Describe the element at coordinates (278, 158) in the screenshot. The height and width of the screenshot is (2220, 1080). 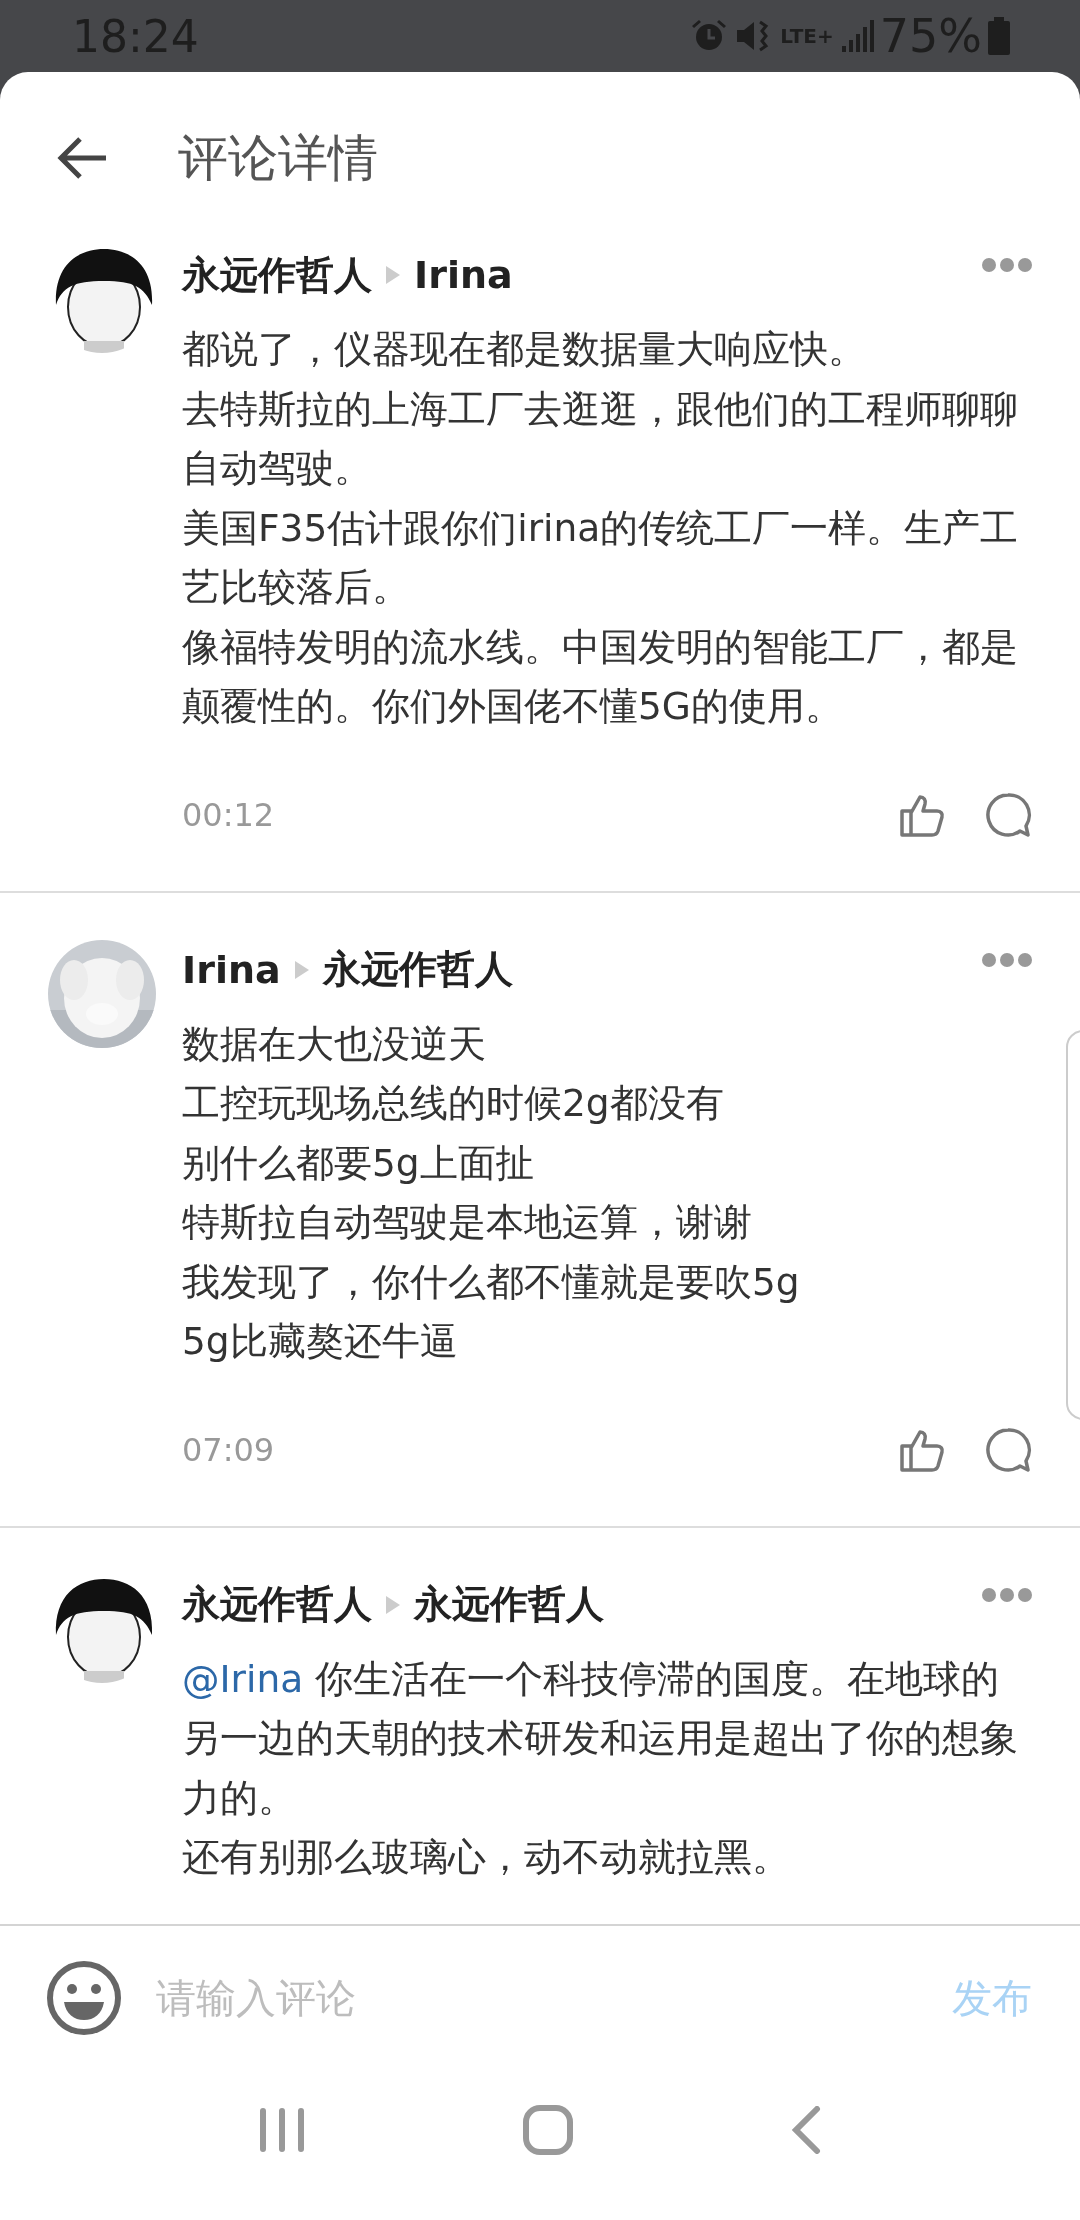
I see `page-title: 评论详情` at that location.